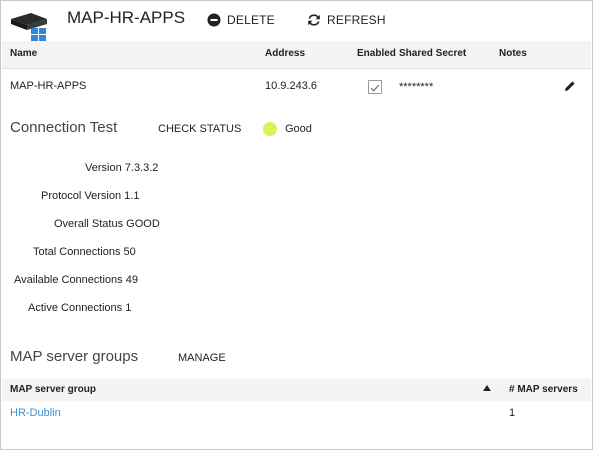 This screenshot has width=593, height=450. I want to click on field-value: 1.1, so click(132, 196).